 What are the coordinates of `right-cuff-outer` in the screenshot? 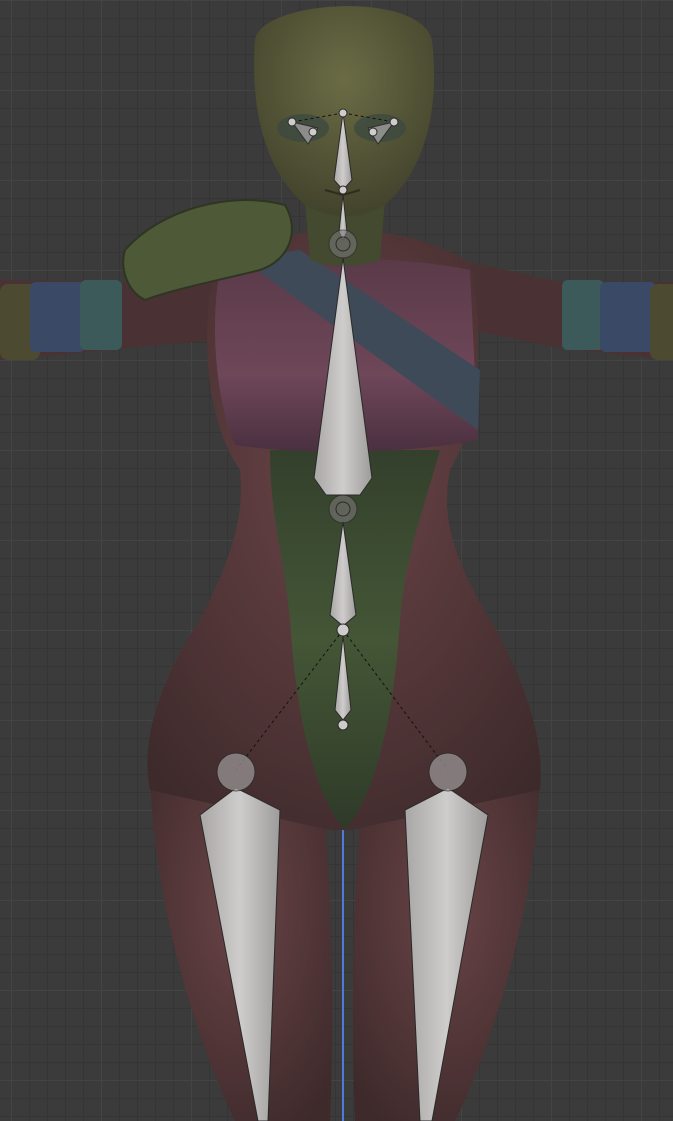 It's located at (661, 322).